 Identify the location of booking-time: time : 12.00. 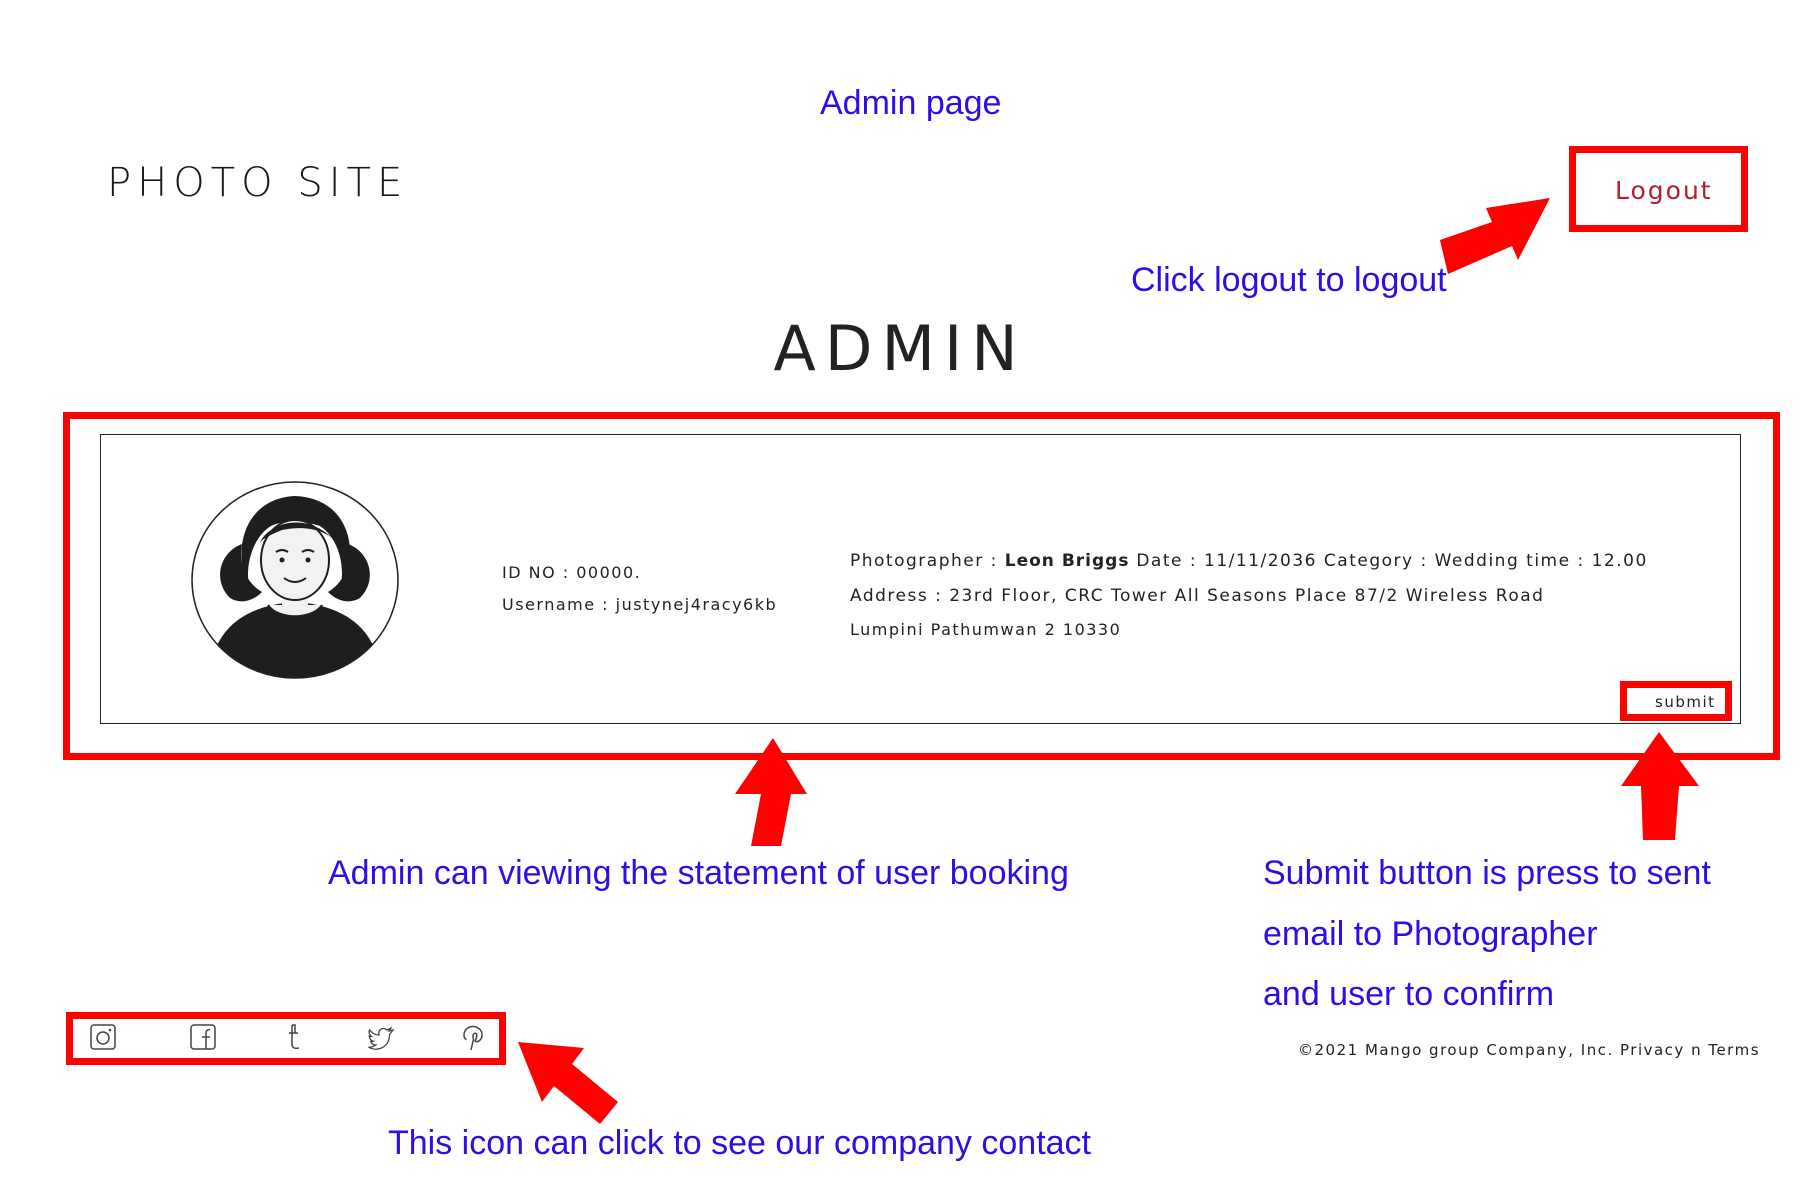
(1583, 561).